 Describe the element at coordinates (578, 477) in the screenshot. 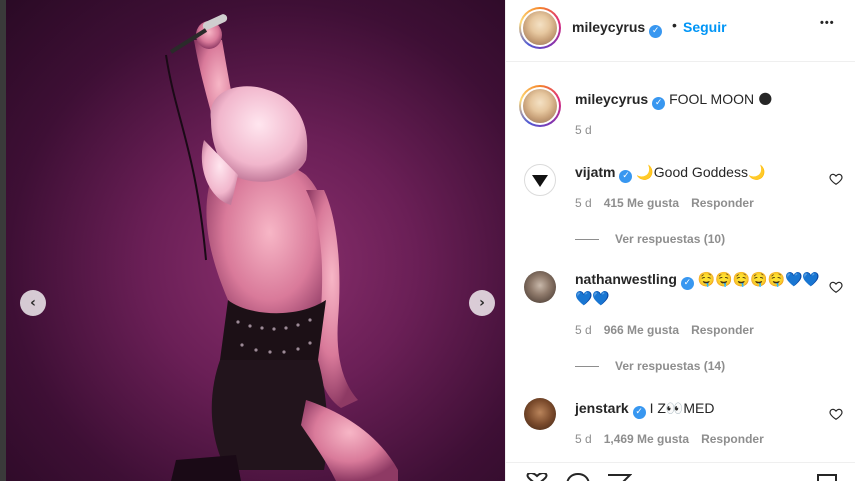

I see `comment-icon` at that location.